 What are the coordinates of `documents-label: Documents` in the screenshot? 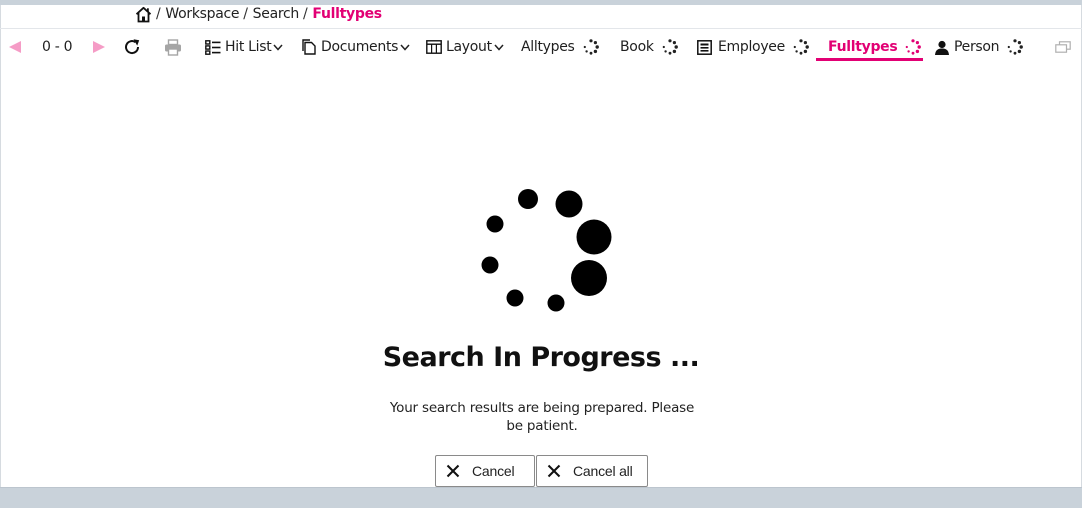 It's located at (360, 47).